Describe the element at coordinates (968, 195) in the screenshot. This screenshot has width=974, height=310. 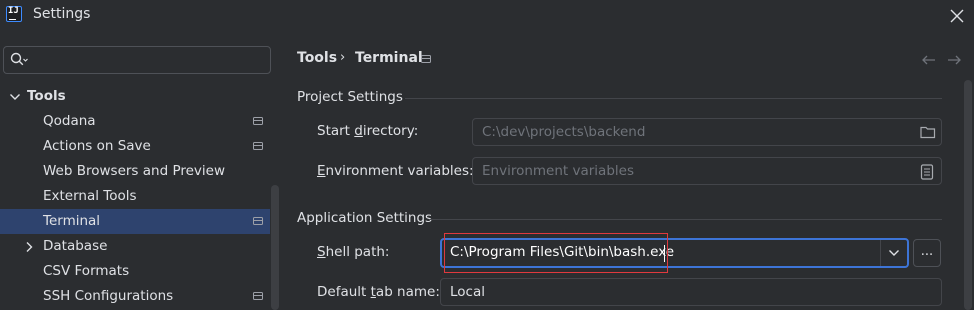
I see `content-scrollbar` at that location.